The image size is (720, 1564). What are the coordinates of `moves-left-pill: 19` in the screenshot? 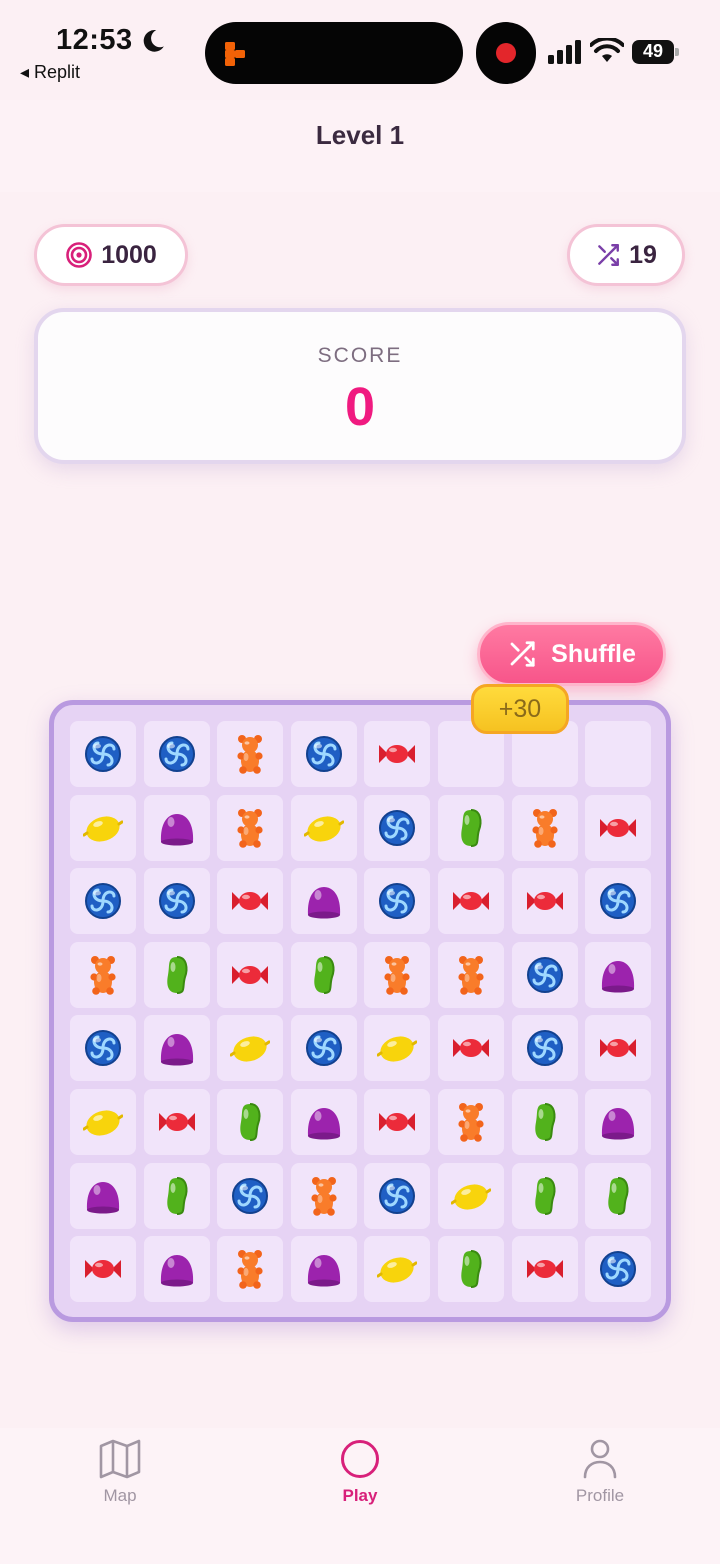 It's located at (626, 255).